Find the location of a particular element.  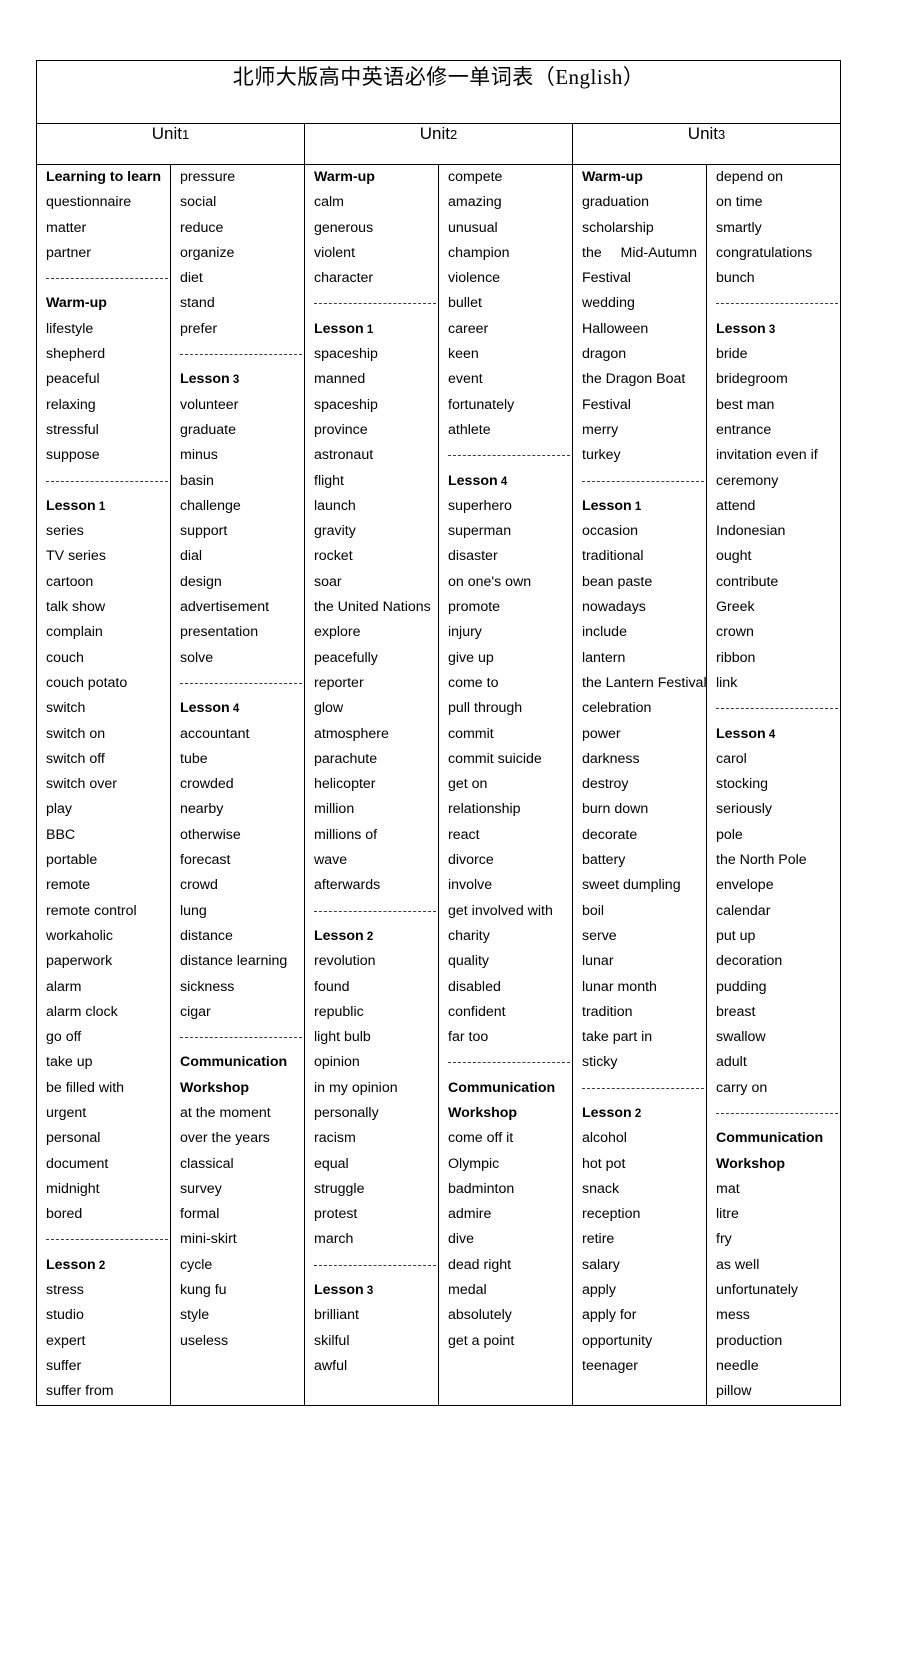

vocabulary-entry: fry is located at coordinates (724, 1239).